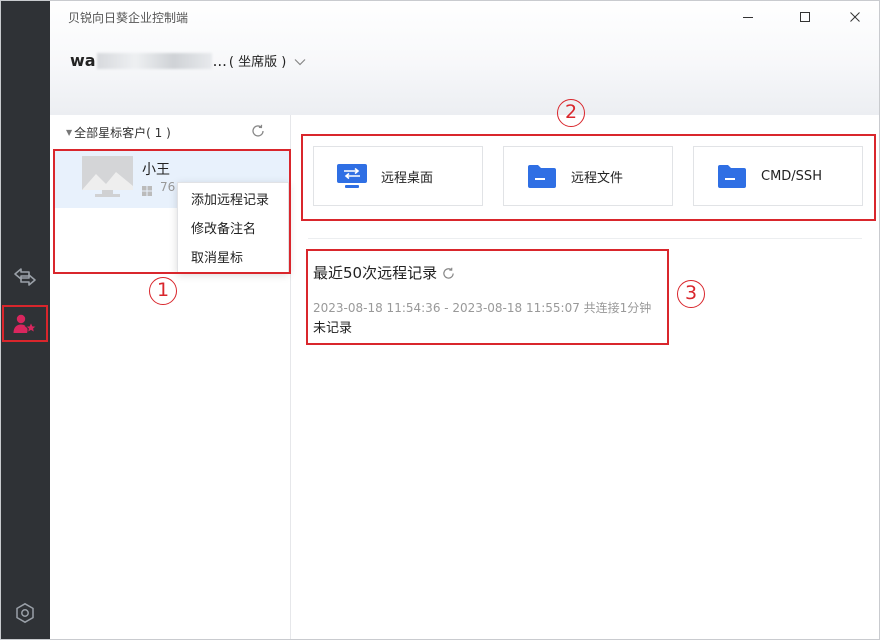 This screenshot has height=640, width=880. Describe the element at coordinates (259, 131) in the screenshot. I see `refresh-icon` at that location.